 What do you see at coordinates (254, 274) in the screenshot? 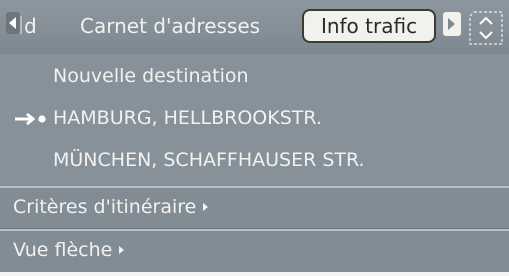
I see `screen-frame` at bounding box center [254, 274].